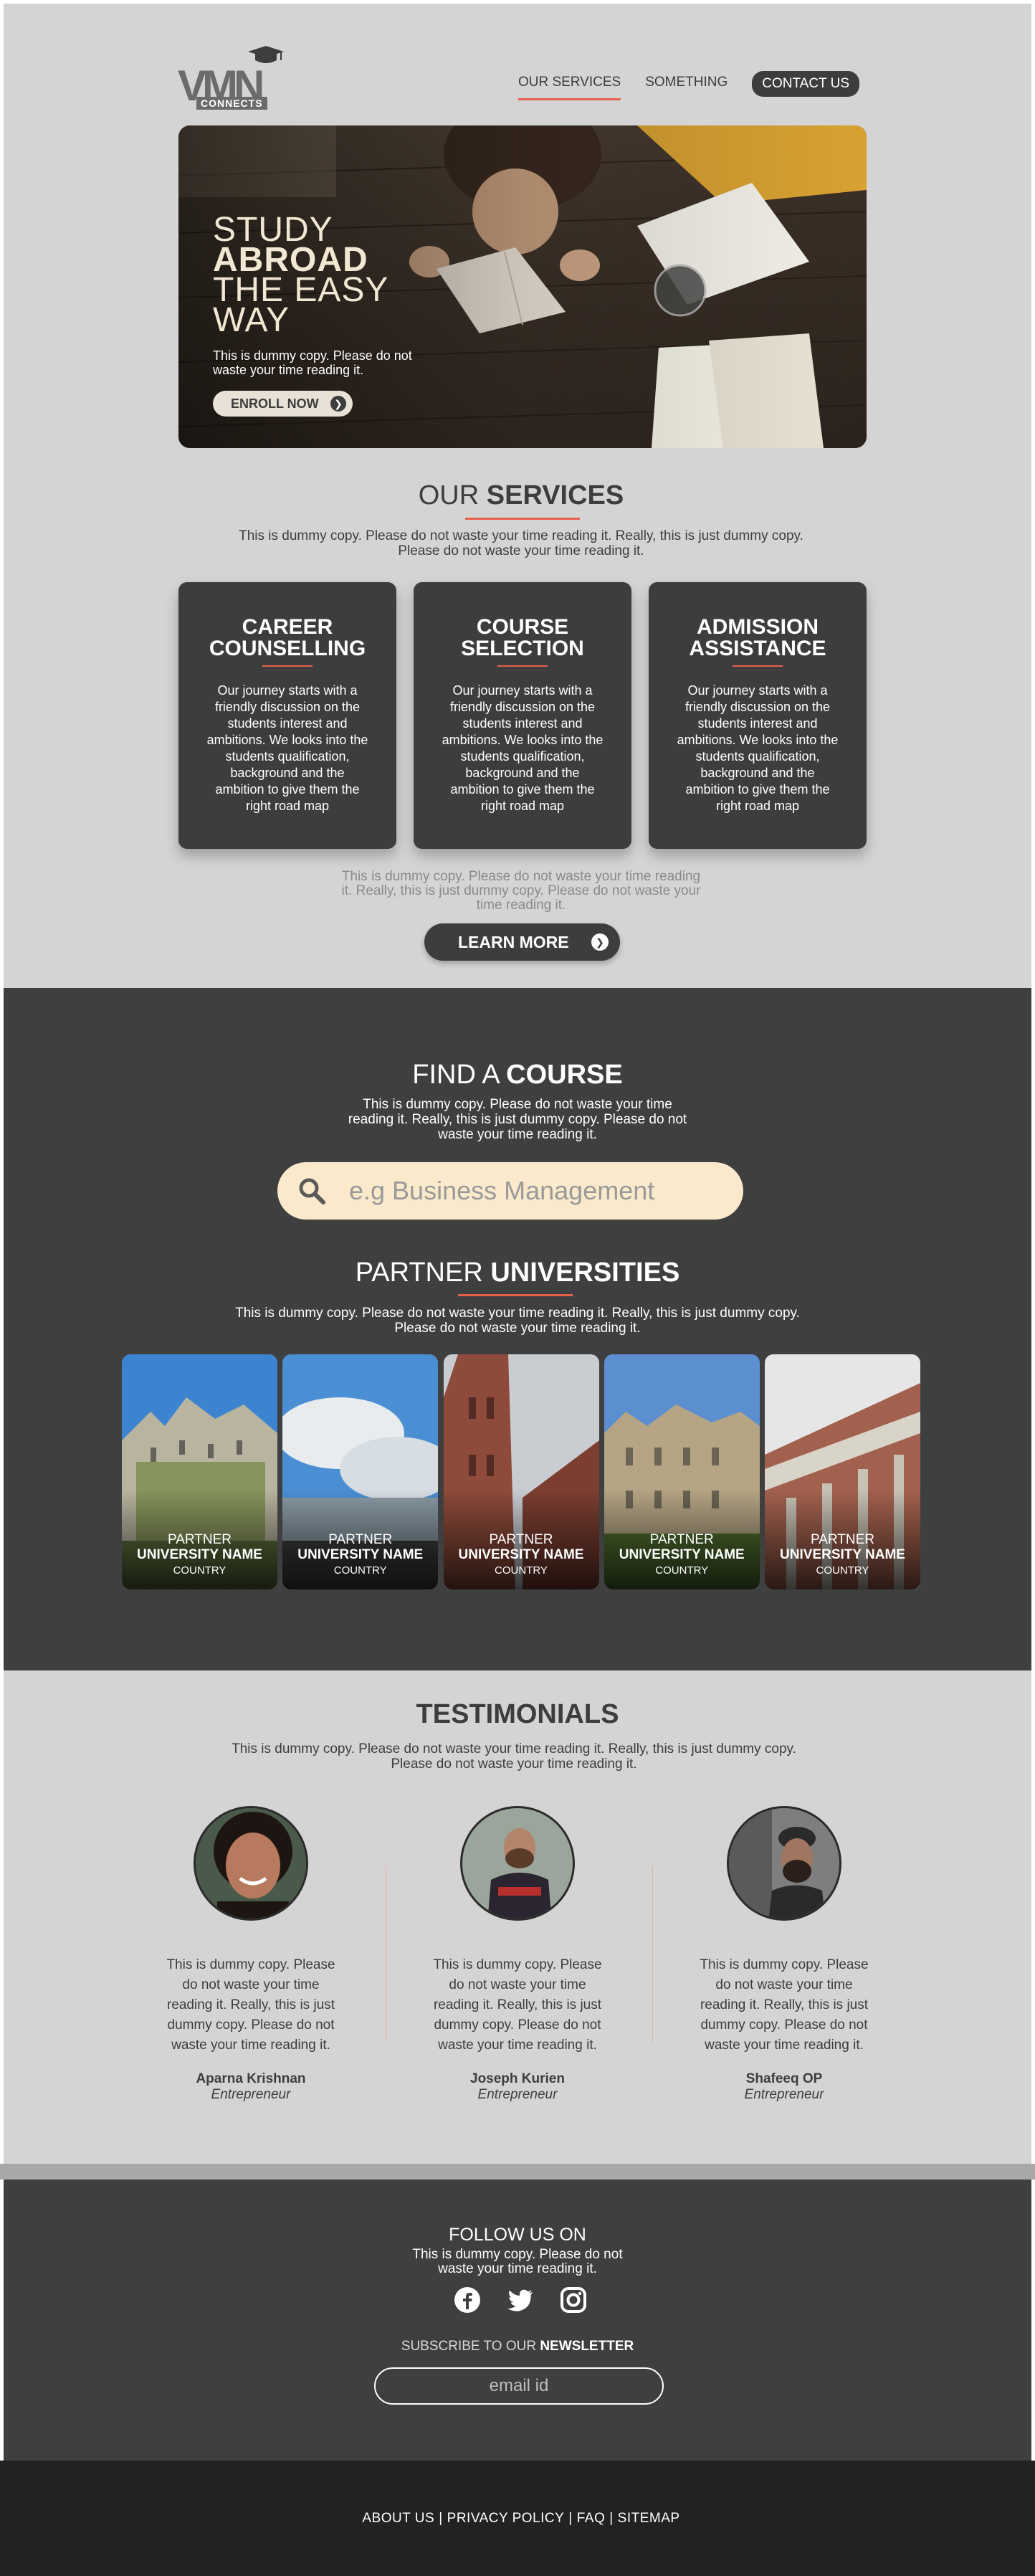 The height and width of the screenshot is (2576, 1035). What do you see at coordinates (517, 2172) in the screenshot?
I see `section-divider-bar` at bounding box center [517, 2172].